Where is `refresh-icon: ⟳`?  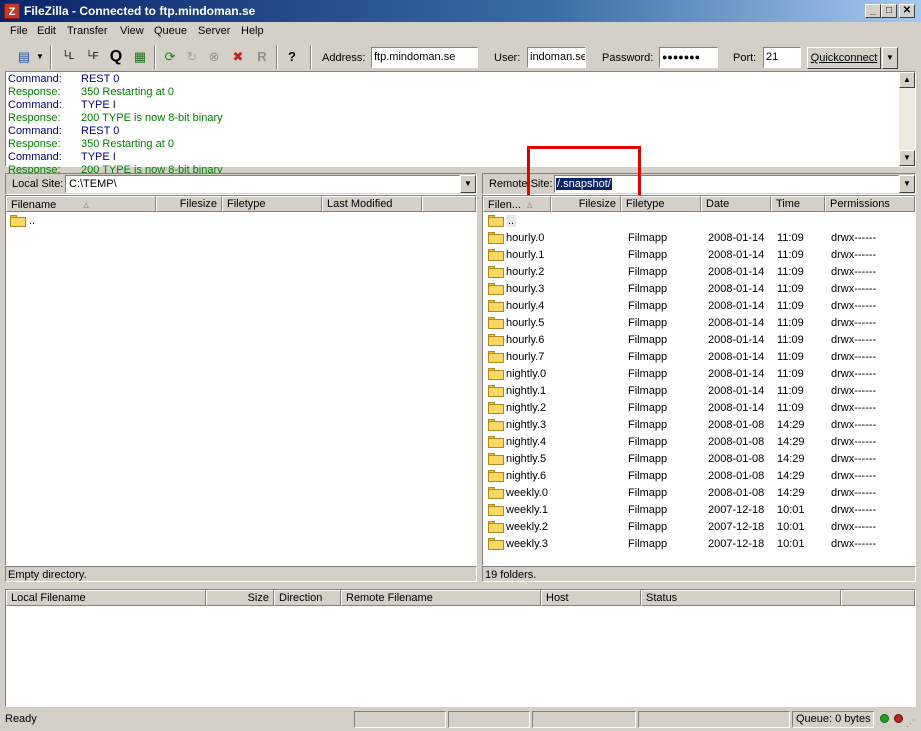 refresh-icon: ⟳ is located at coordinates (170, 57).